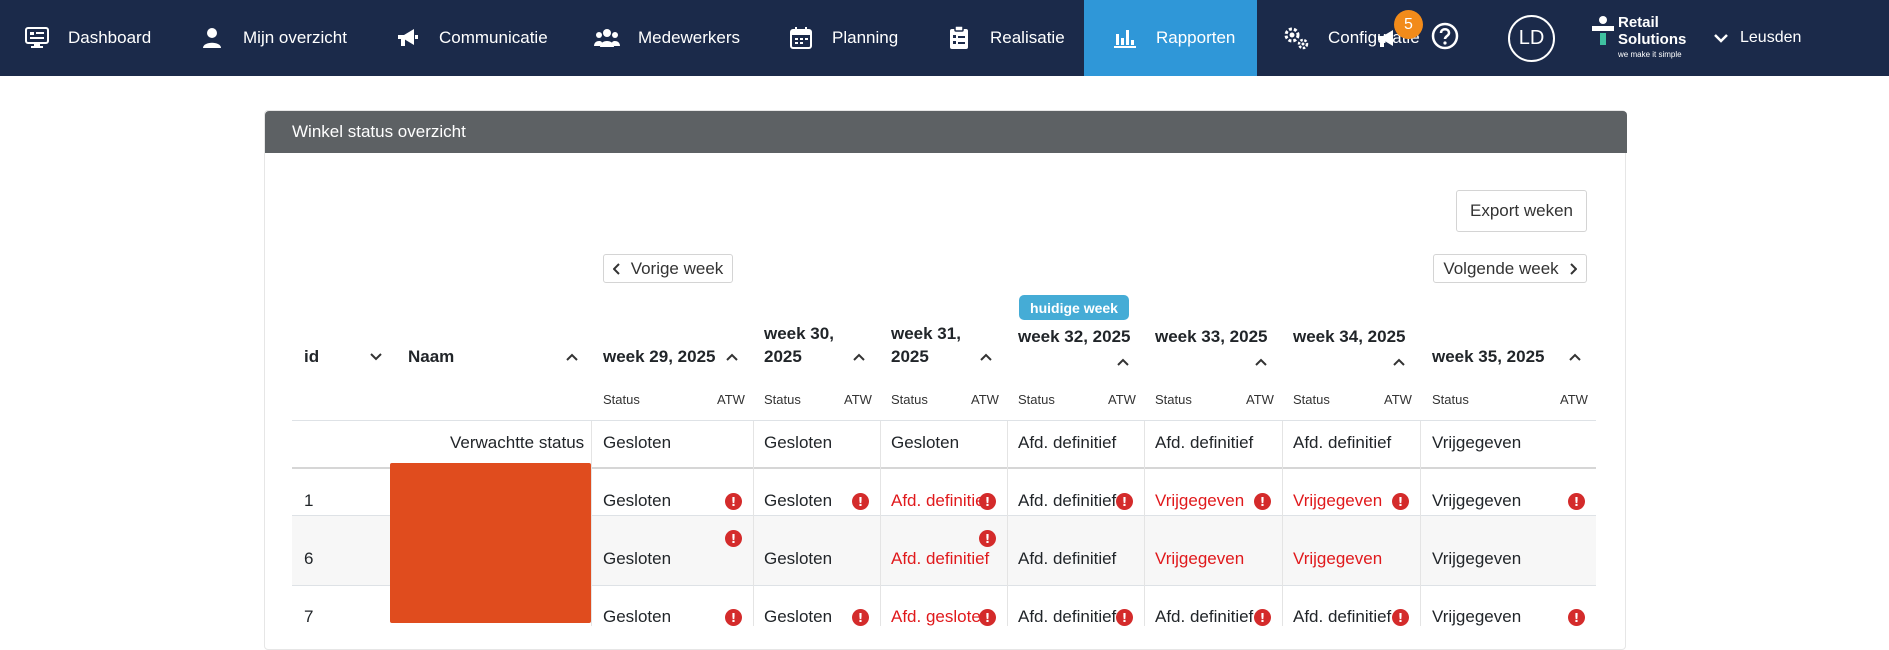 Image resolution: width=1889 pixels, height=650 pixels. I want to click on brand-line-1: Retail, so click(1638, 22).